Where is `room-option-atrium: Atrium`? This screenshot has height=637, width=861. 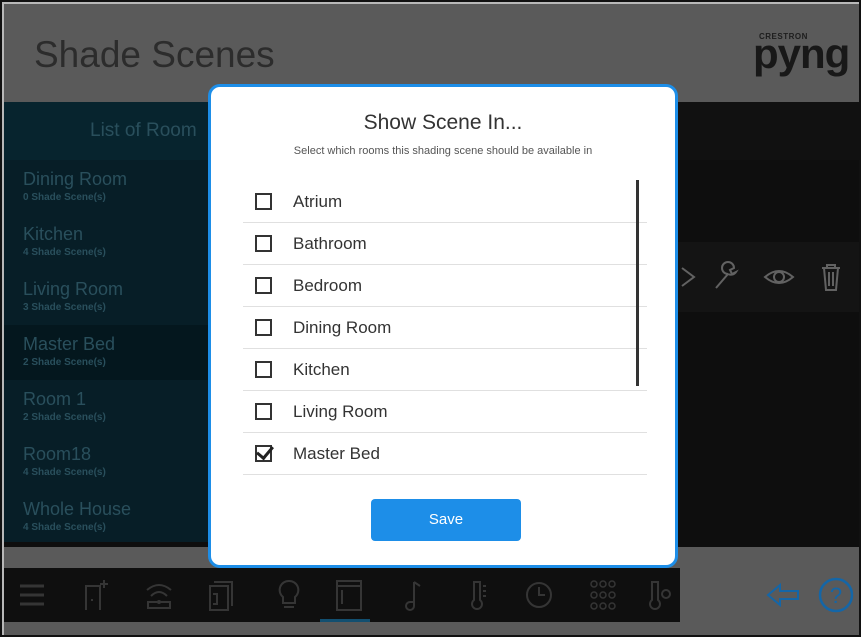
room-option-atrium: Atrium is located at coordinates (445, 202).